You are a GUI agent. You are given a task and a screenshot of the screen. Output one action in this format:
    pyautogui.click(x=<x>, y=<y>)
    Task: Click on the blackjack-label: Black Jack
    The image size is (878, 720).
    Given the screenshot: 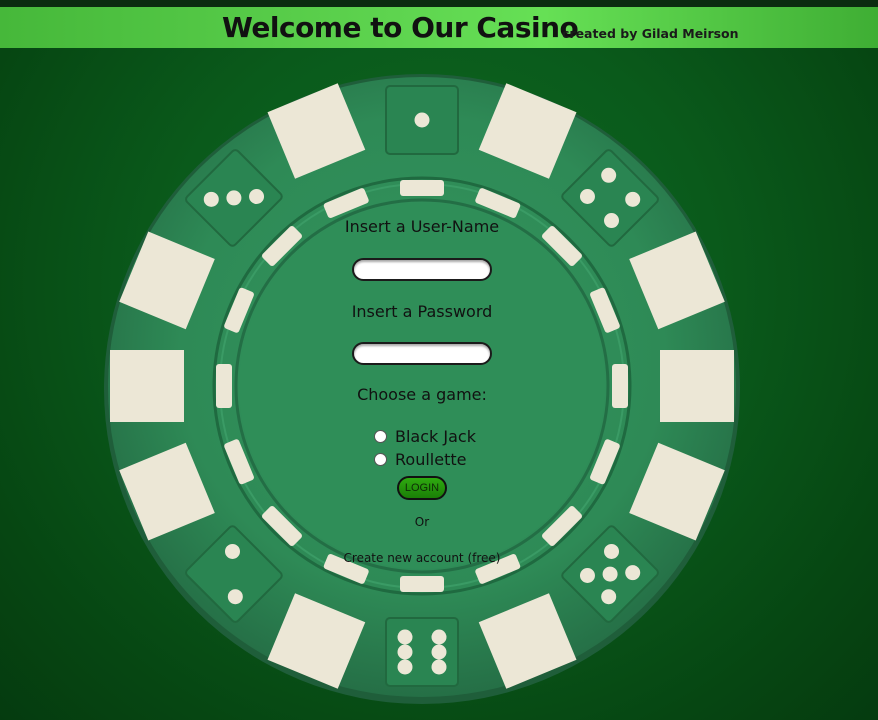 What is the action you would take?
    pyautogui.click(x=435, y=436)
    